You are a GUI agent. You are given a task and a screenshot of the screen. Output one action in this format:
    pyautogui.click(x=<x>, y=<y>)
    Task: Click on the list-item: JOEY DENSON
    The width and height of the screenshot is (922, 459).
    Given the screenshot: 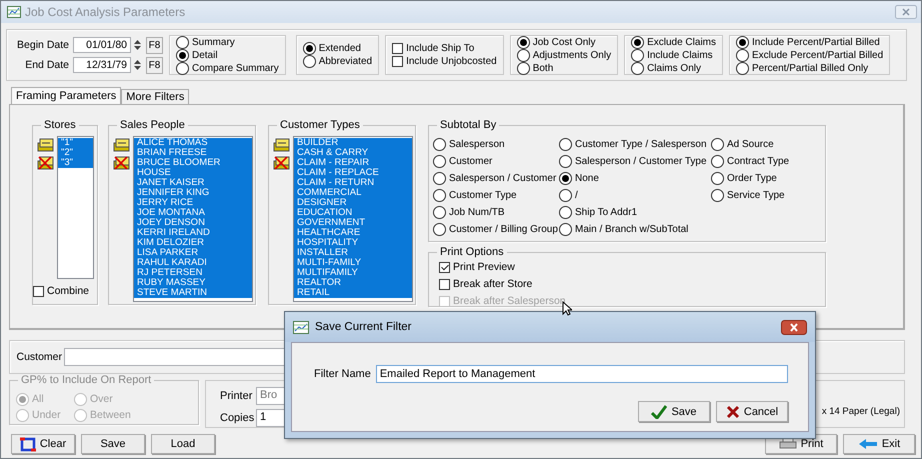 What is the action you would take?
    pyautogui.click(x=193, y=223)
    